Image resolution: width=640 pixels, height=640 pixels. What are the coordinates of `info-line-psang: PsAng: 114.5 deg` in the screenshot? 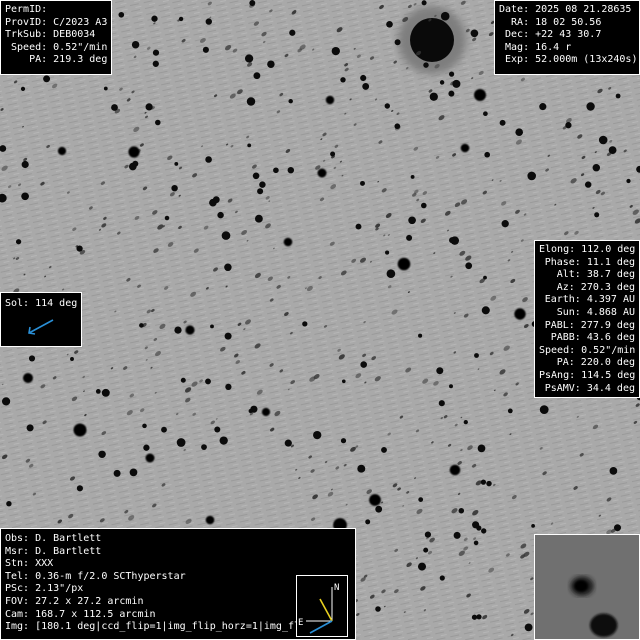 It's located at (587, 375).